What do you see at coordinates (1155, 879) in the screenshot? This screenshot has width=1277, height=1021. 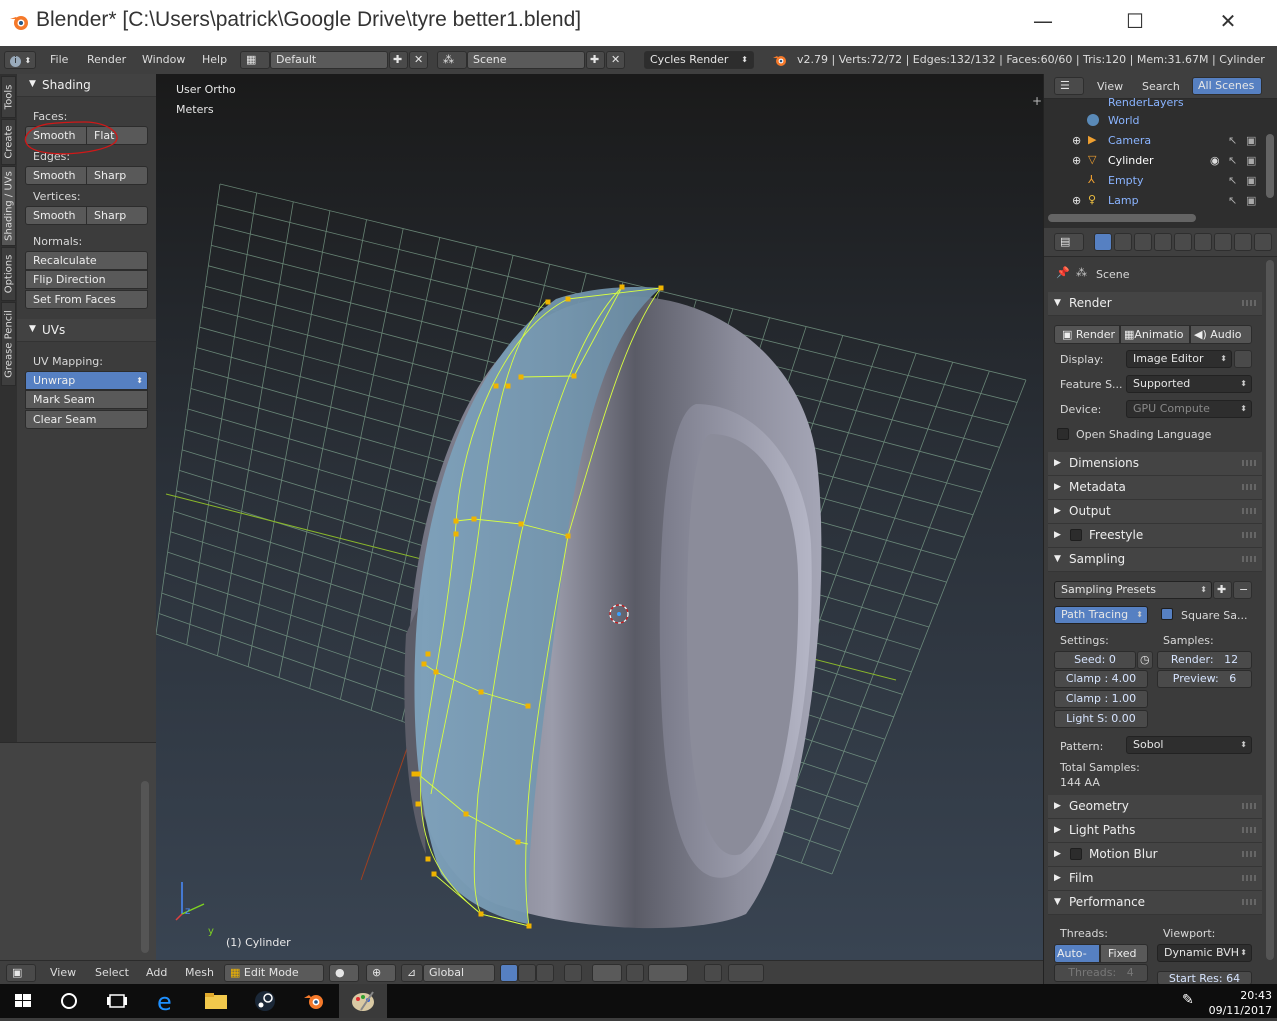 I see `film-panel-header: ▶ Film` at bounding box center [1155, 879].